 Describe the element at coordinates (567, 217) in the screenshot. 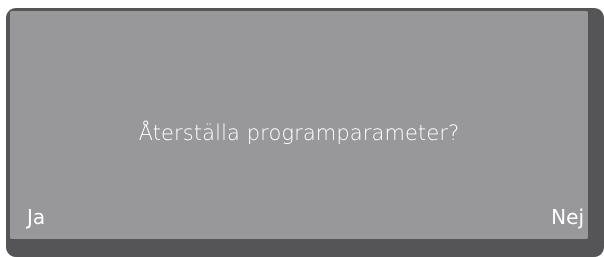

I see `no-softkey: Nej` at that location.